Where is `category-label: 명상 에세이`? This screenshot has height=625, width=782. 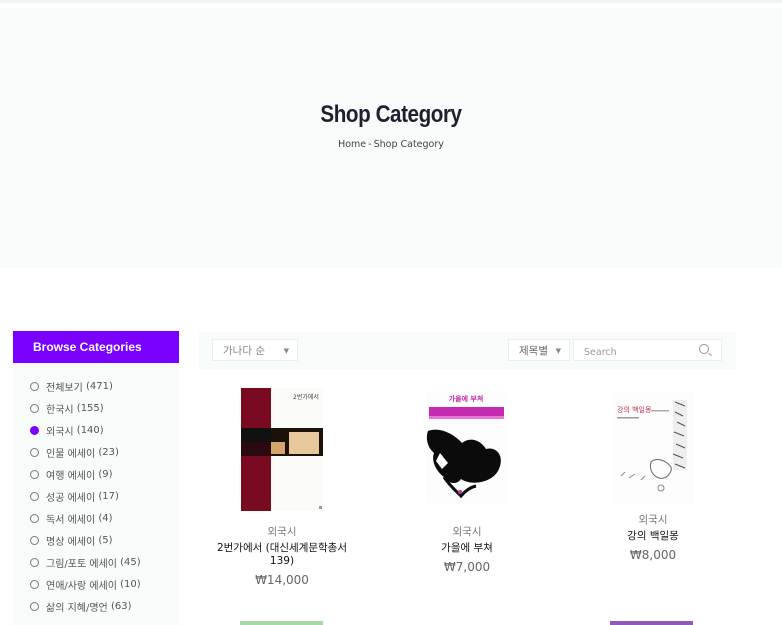 category-label: 명상 에세이 is located at coordinates (71, 542).